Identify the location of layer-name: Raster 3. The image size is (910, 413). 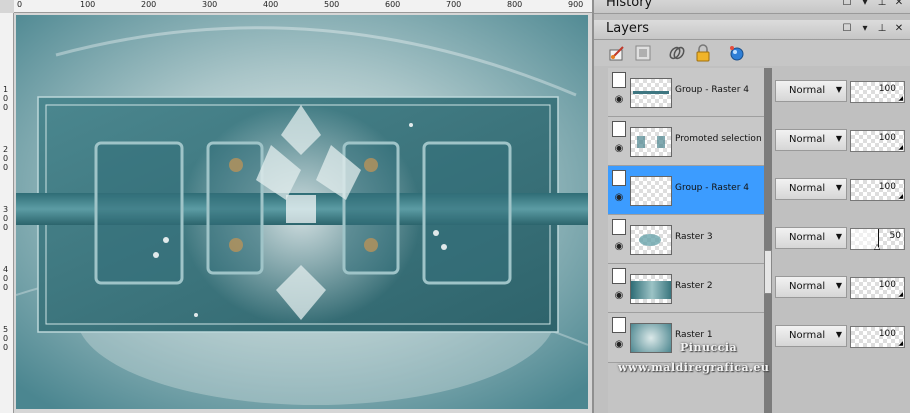
(694, 237).